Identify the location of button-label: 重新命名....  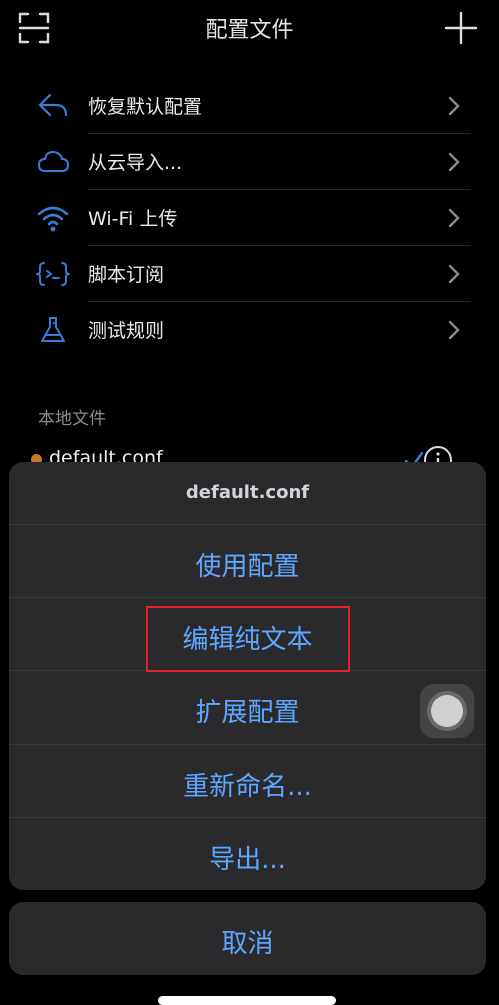
(247, 787).